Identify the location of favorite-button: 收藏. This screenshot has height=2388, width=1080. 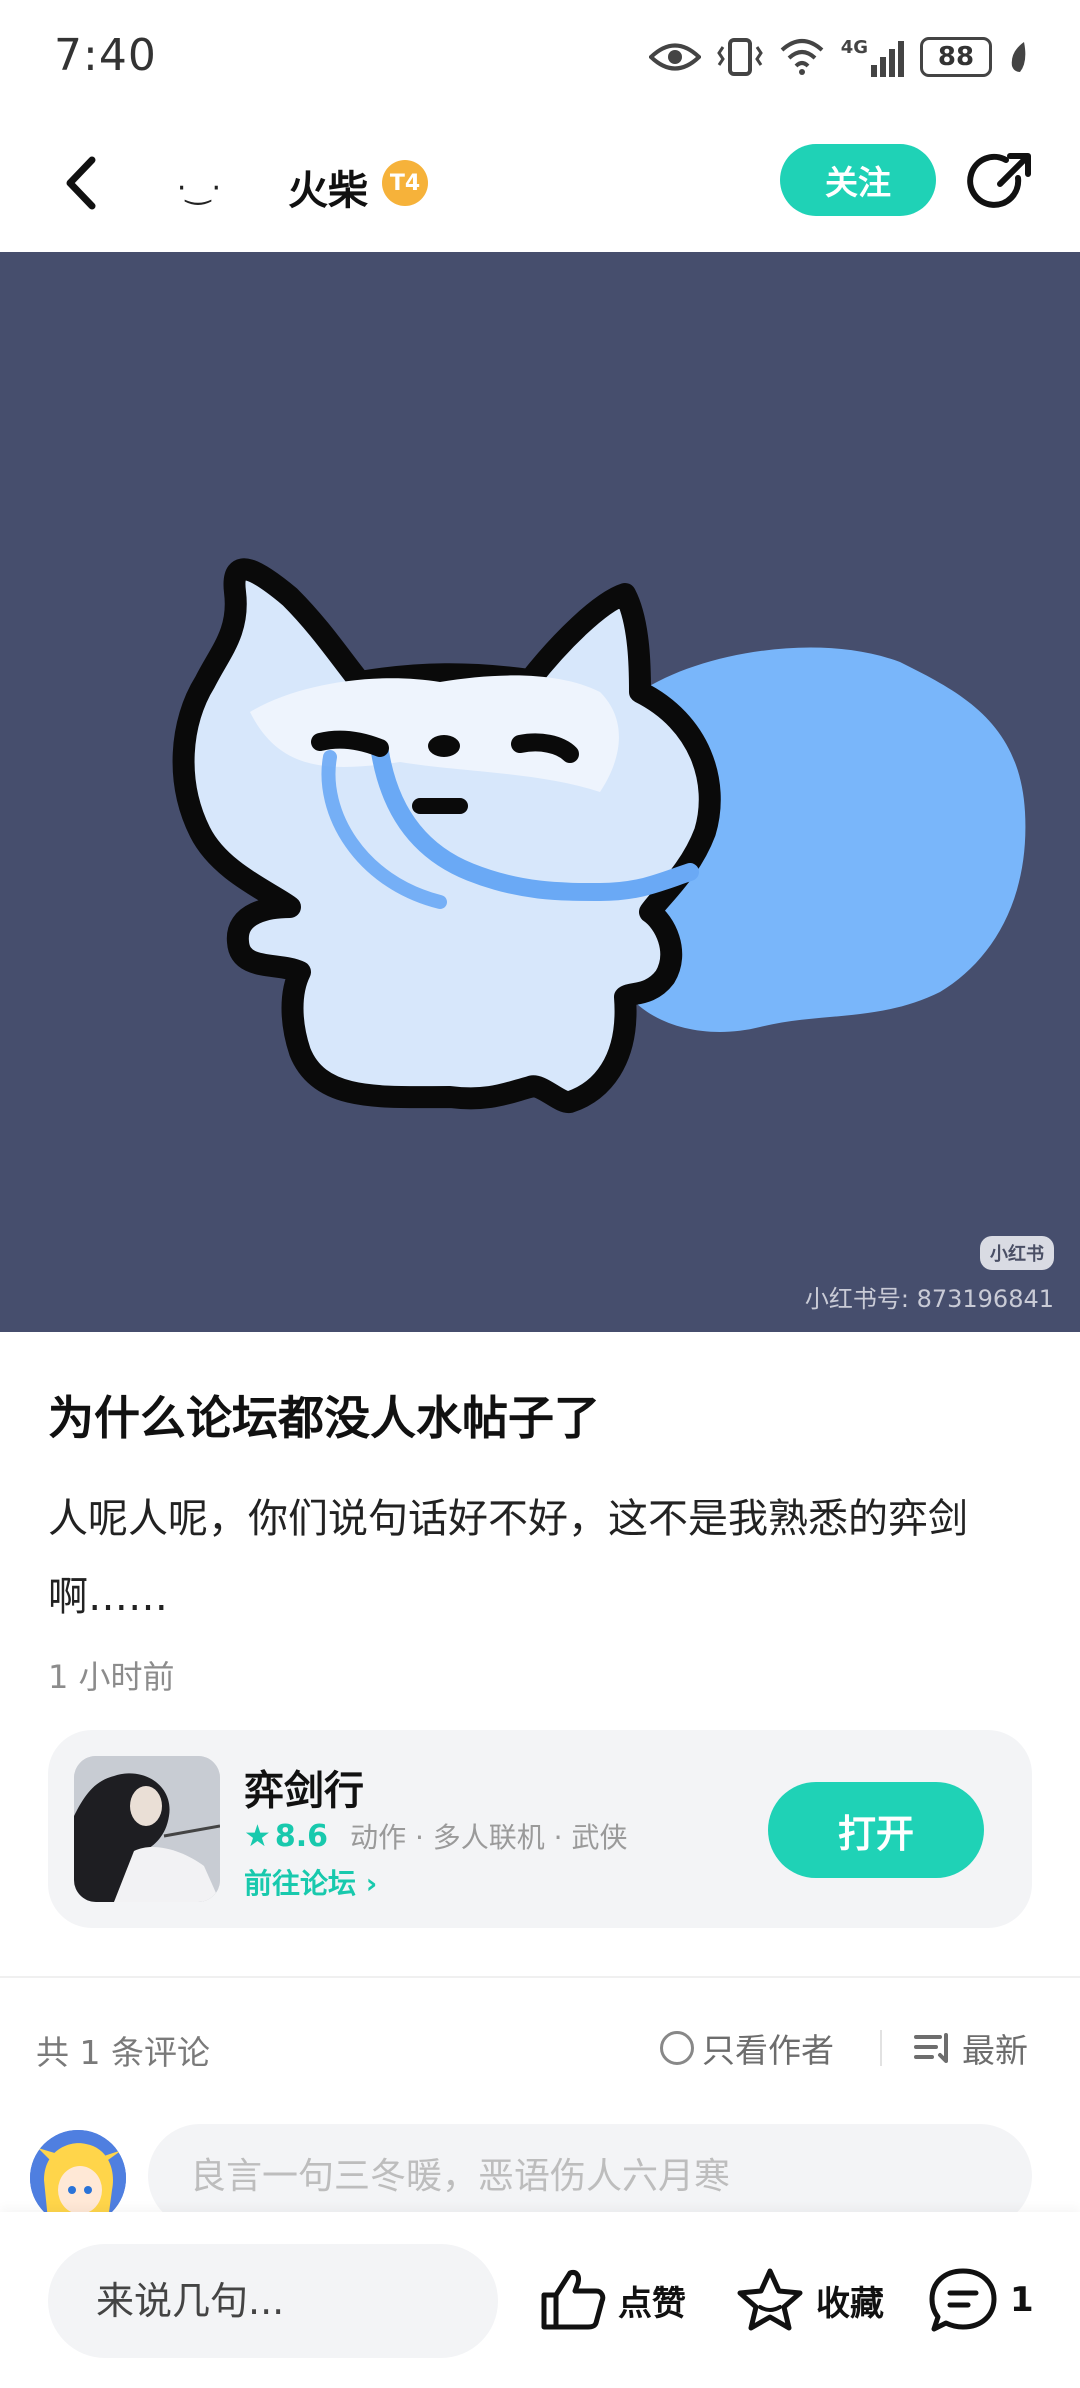
(810, 2300).